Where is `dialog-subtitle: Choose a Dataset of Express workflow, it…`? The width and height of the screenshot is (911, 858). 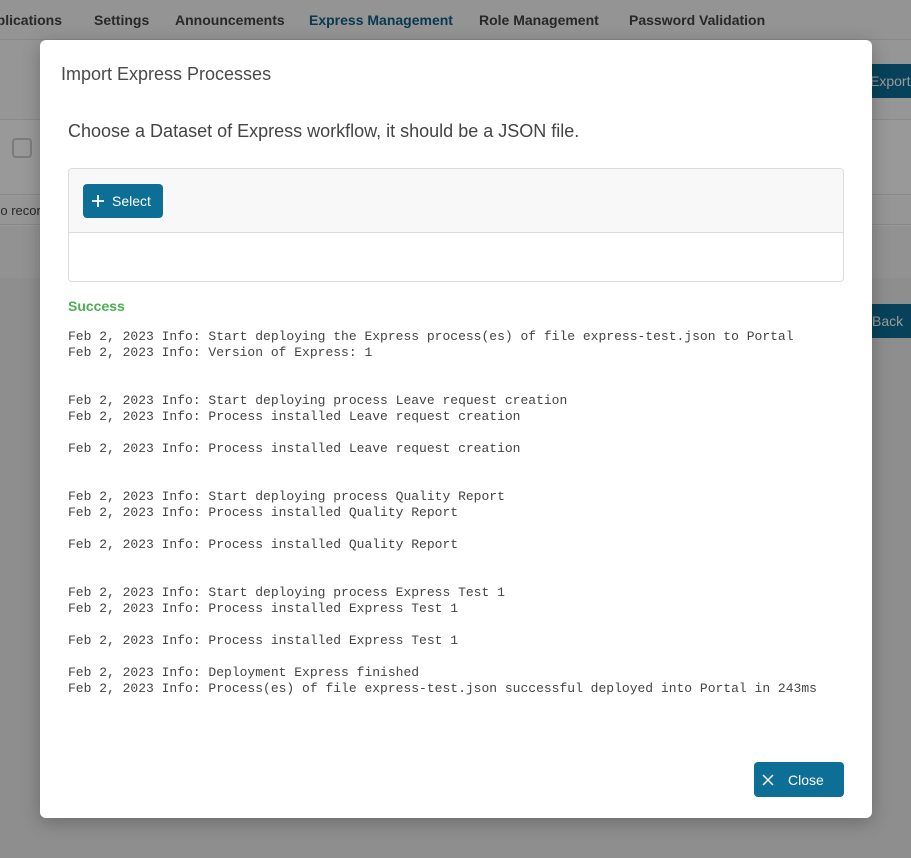 dialog-subtitle: Choose a Dataset of Express workflow, it… is located at coordinates (324, 131).